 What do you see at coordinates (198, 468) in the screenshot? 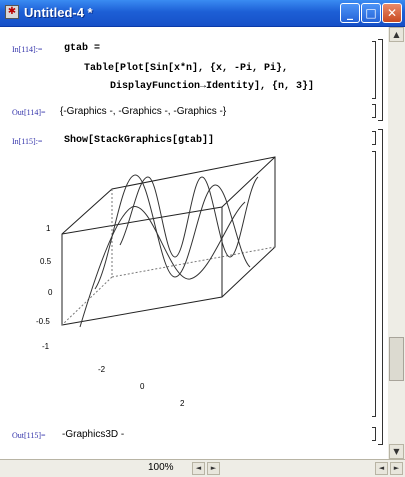
I see `zoom-out-button: ◄` at bounding box center [198, 468].